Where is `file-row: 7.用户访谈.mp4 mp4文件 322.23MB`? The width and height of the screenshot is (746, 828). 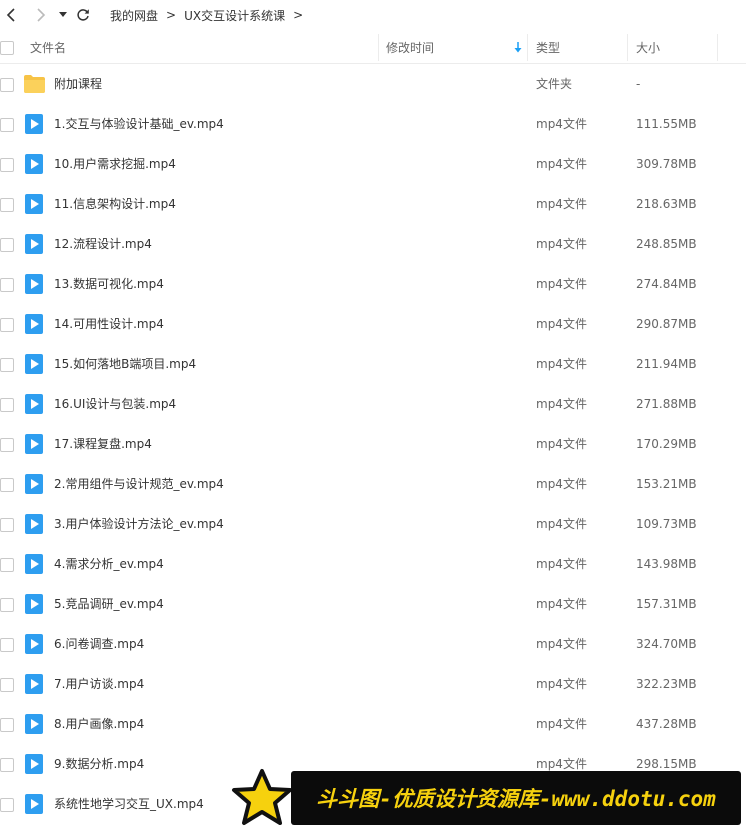
file-row: 7.用户访谈.mp4 mp4文件 322.23MB is located at coordinates (373, 684).